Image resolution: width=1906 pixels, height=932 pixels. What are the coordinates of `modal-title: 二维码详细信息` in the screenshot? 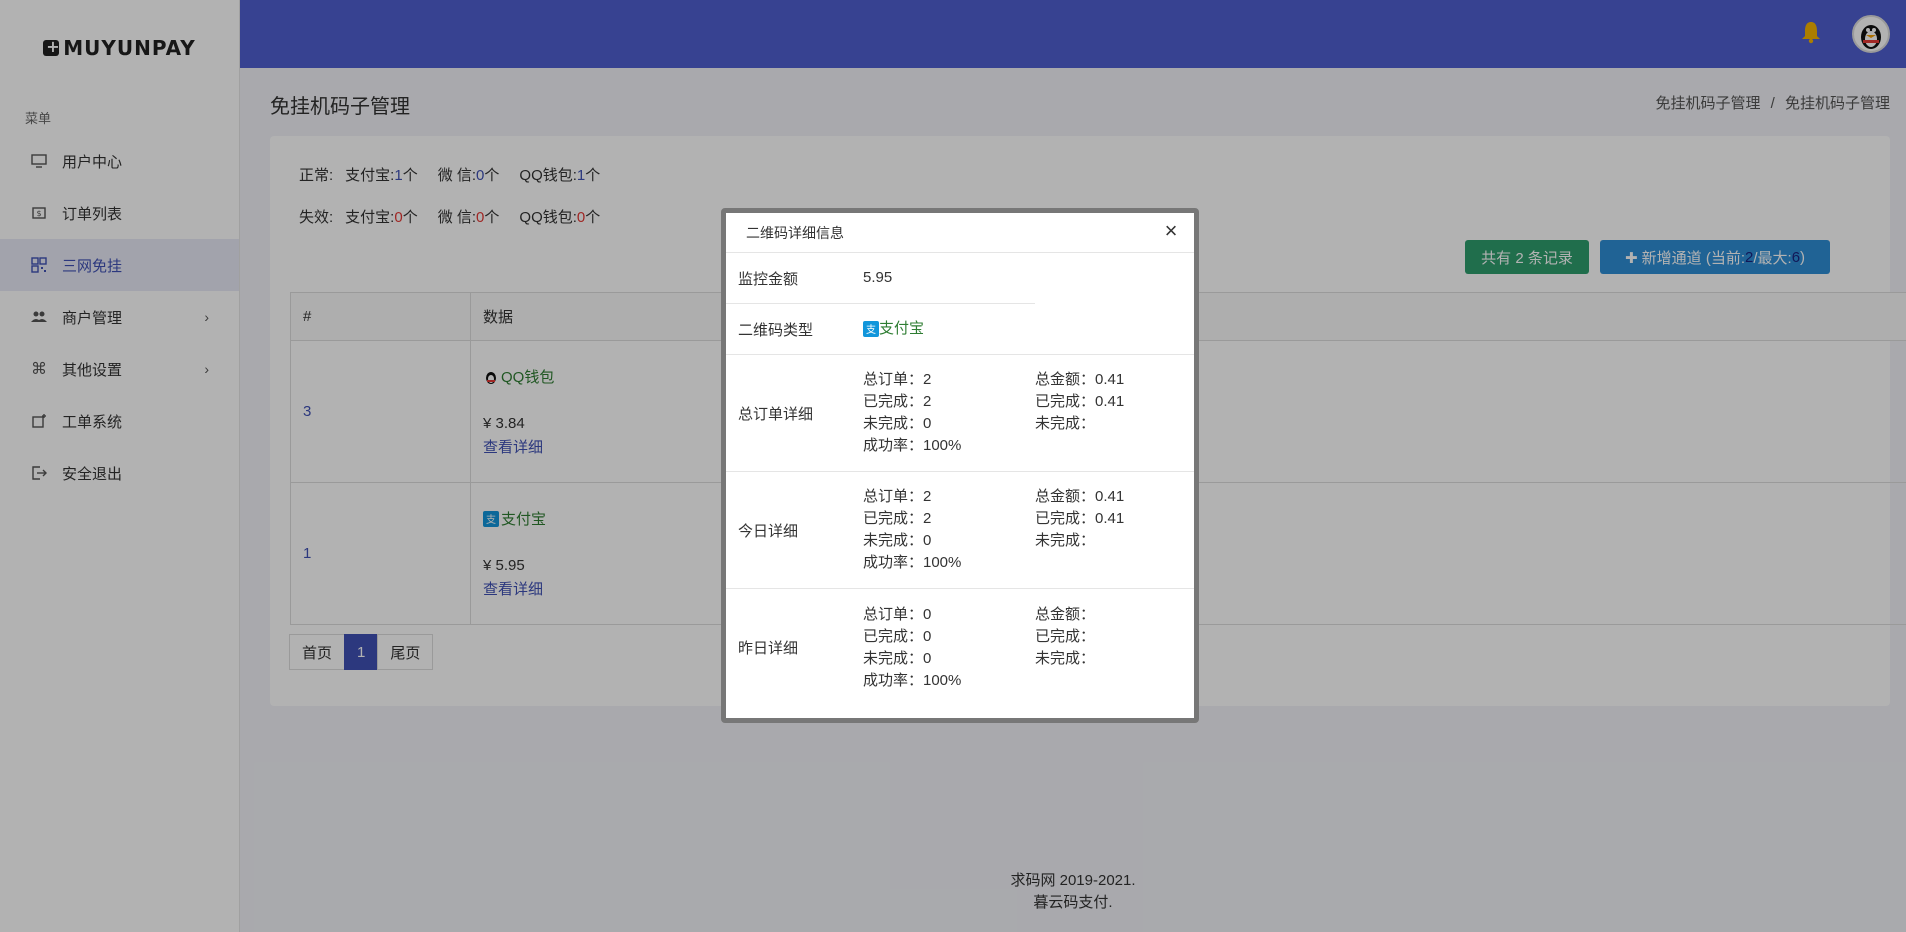 It's located at (795, 232).